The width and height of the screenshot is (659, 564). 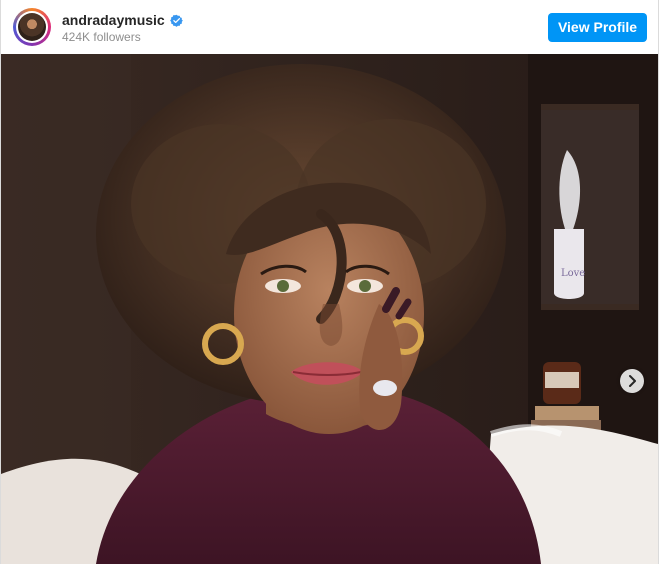 I want to click on svg-text: Love, so click(x=573, y=273).